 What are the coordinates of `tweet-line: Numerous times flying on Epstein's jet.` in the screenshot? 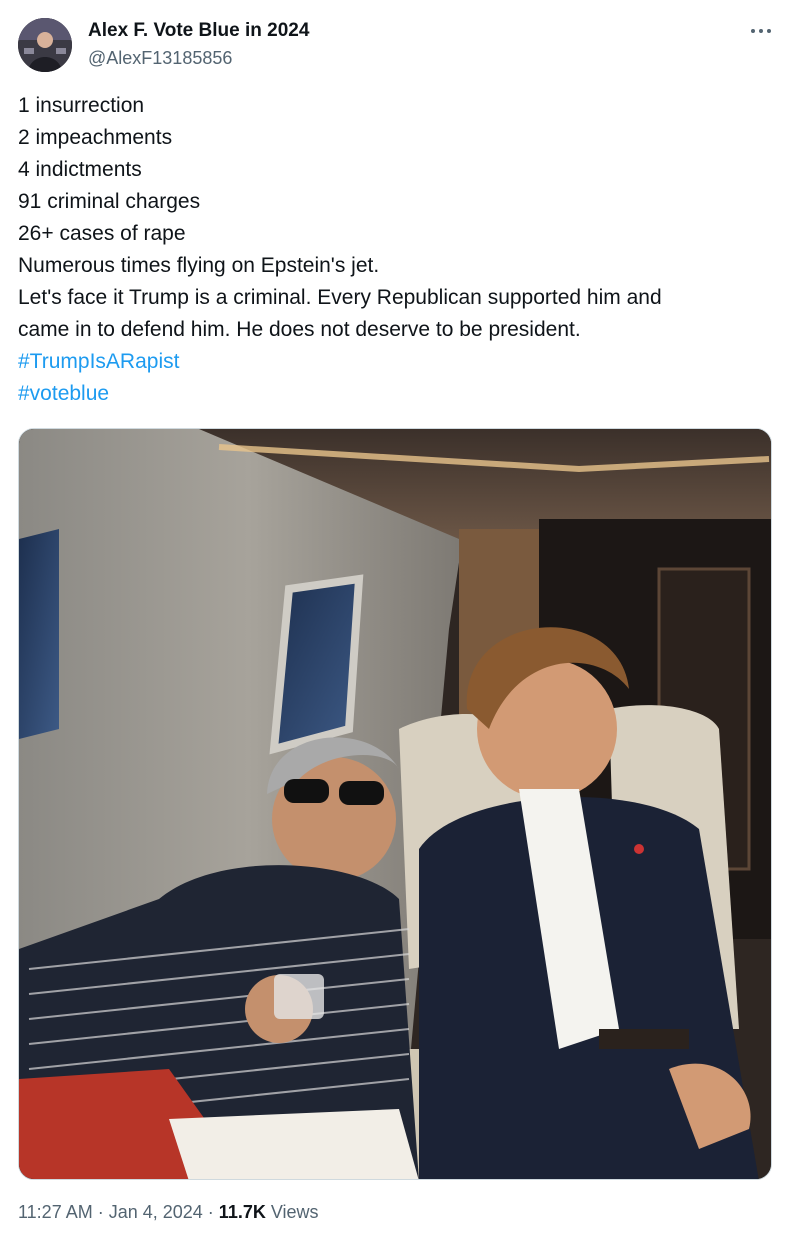 It's located at (199, 265).